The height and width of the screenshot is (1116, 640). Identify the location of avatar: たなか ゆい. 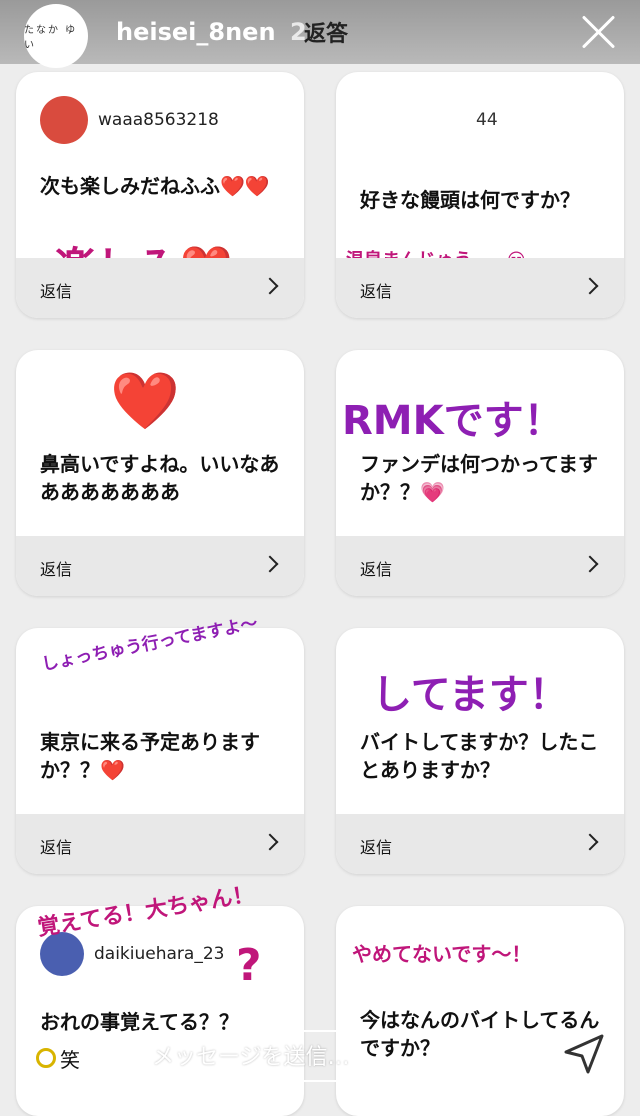
(56, 36).